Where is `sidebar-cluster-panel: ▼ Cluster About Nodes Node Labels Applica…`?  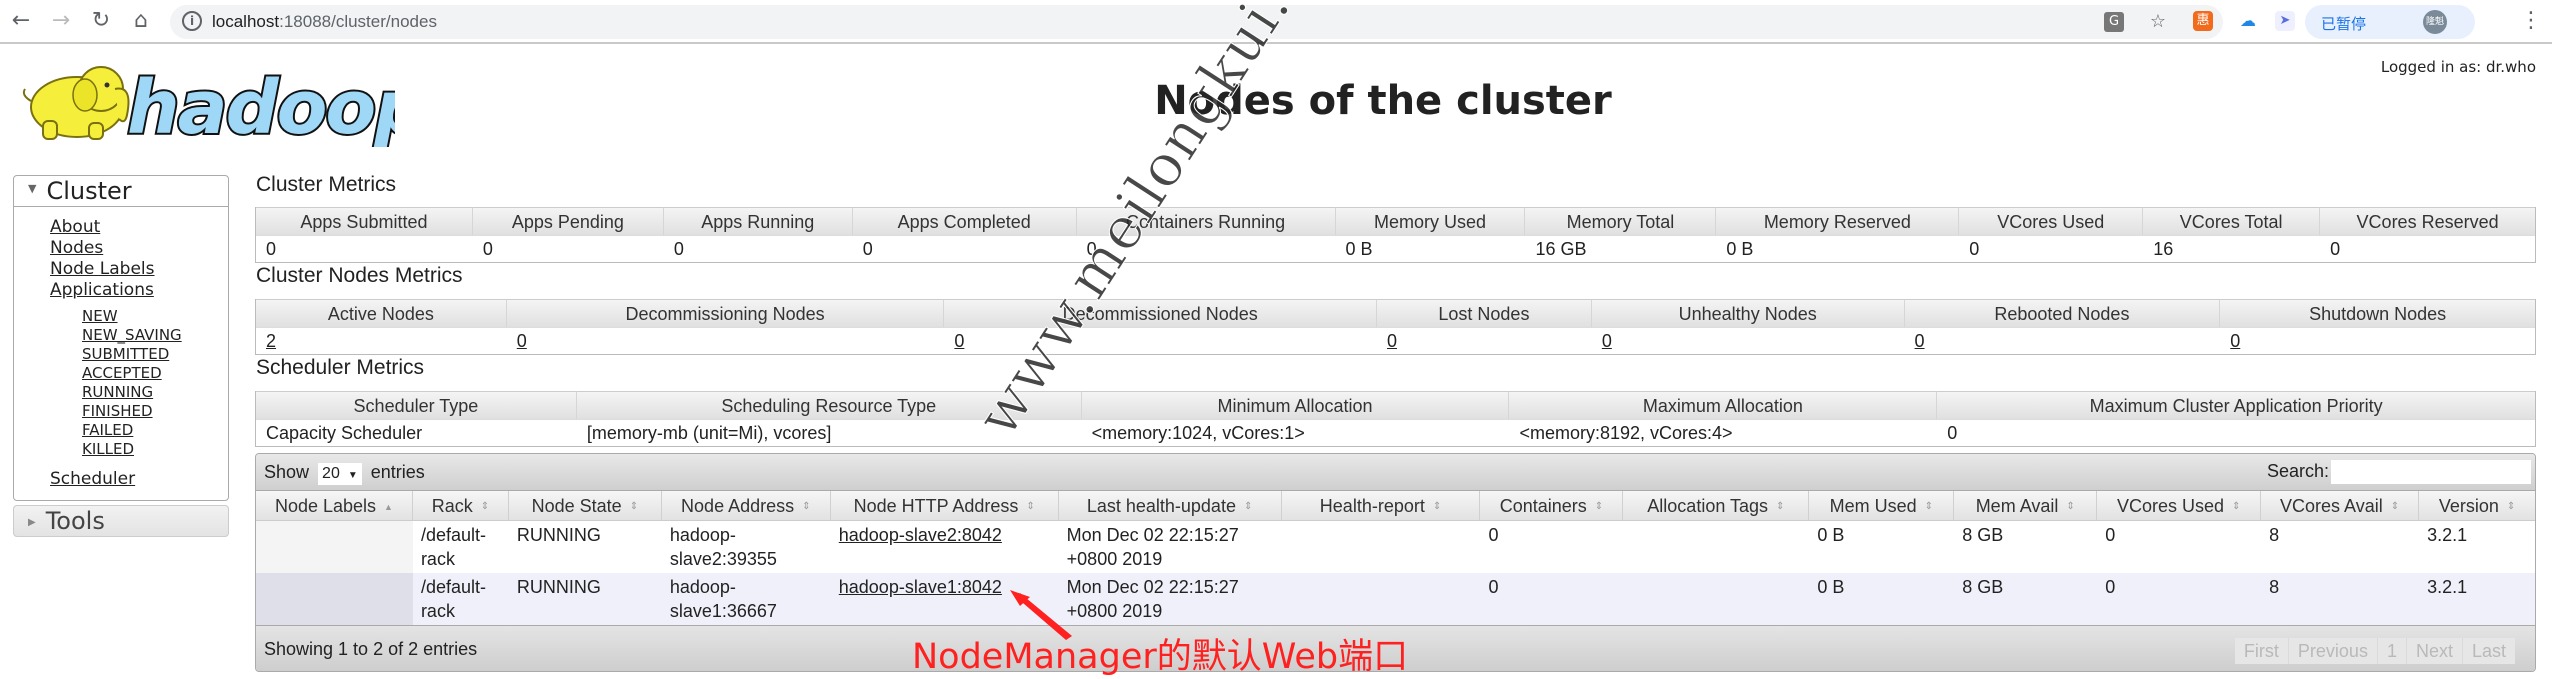
sidebar-cluster-panel: ▼ Cluster About Nodes Node Labels Applica… is located at coordinates (121, 338).